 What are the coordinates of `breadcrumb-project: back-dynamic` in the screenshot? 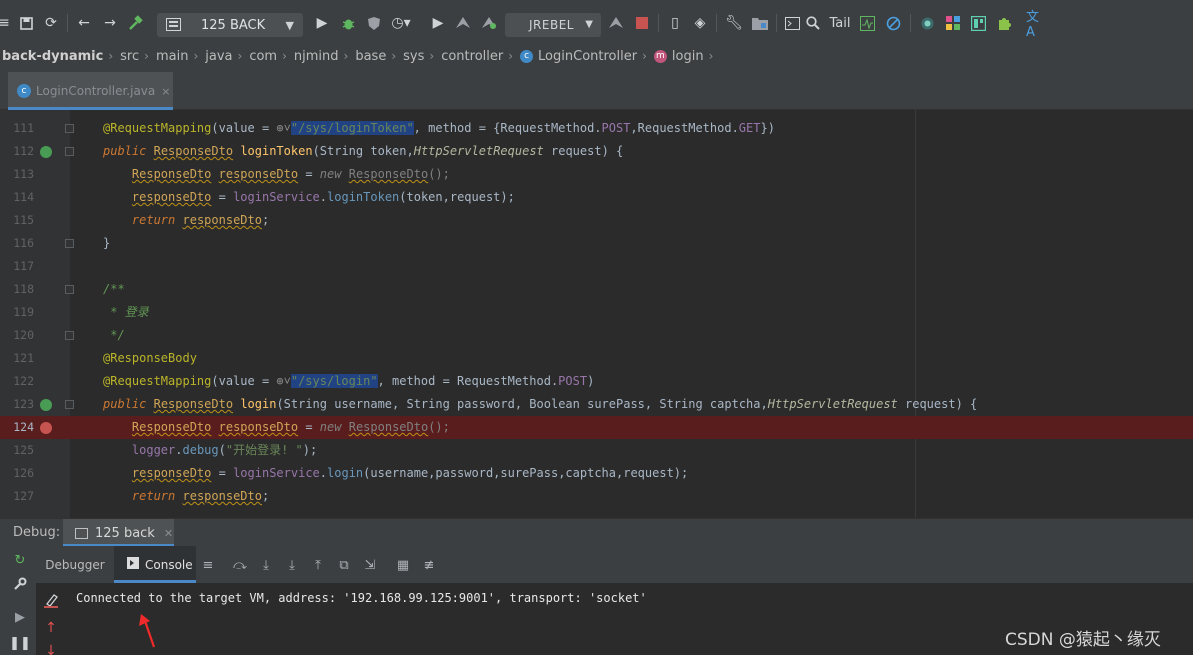 It's located at (52, 56).